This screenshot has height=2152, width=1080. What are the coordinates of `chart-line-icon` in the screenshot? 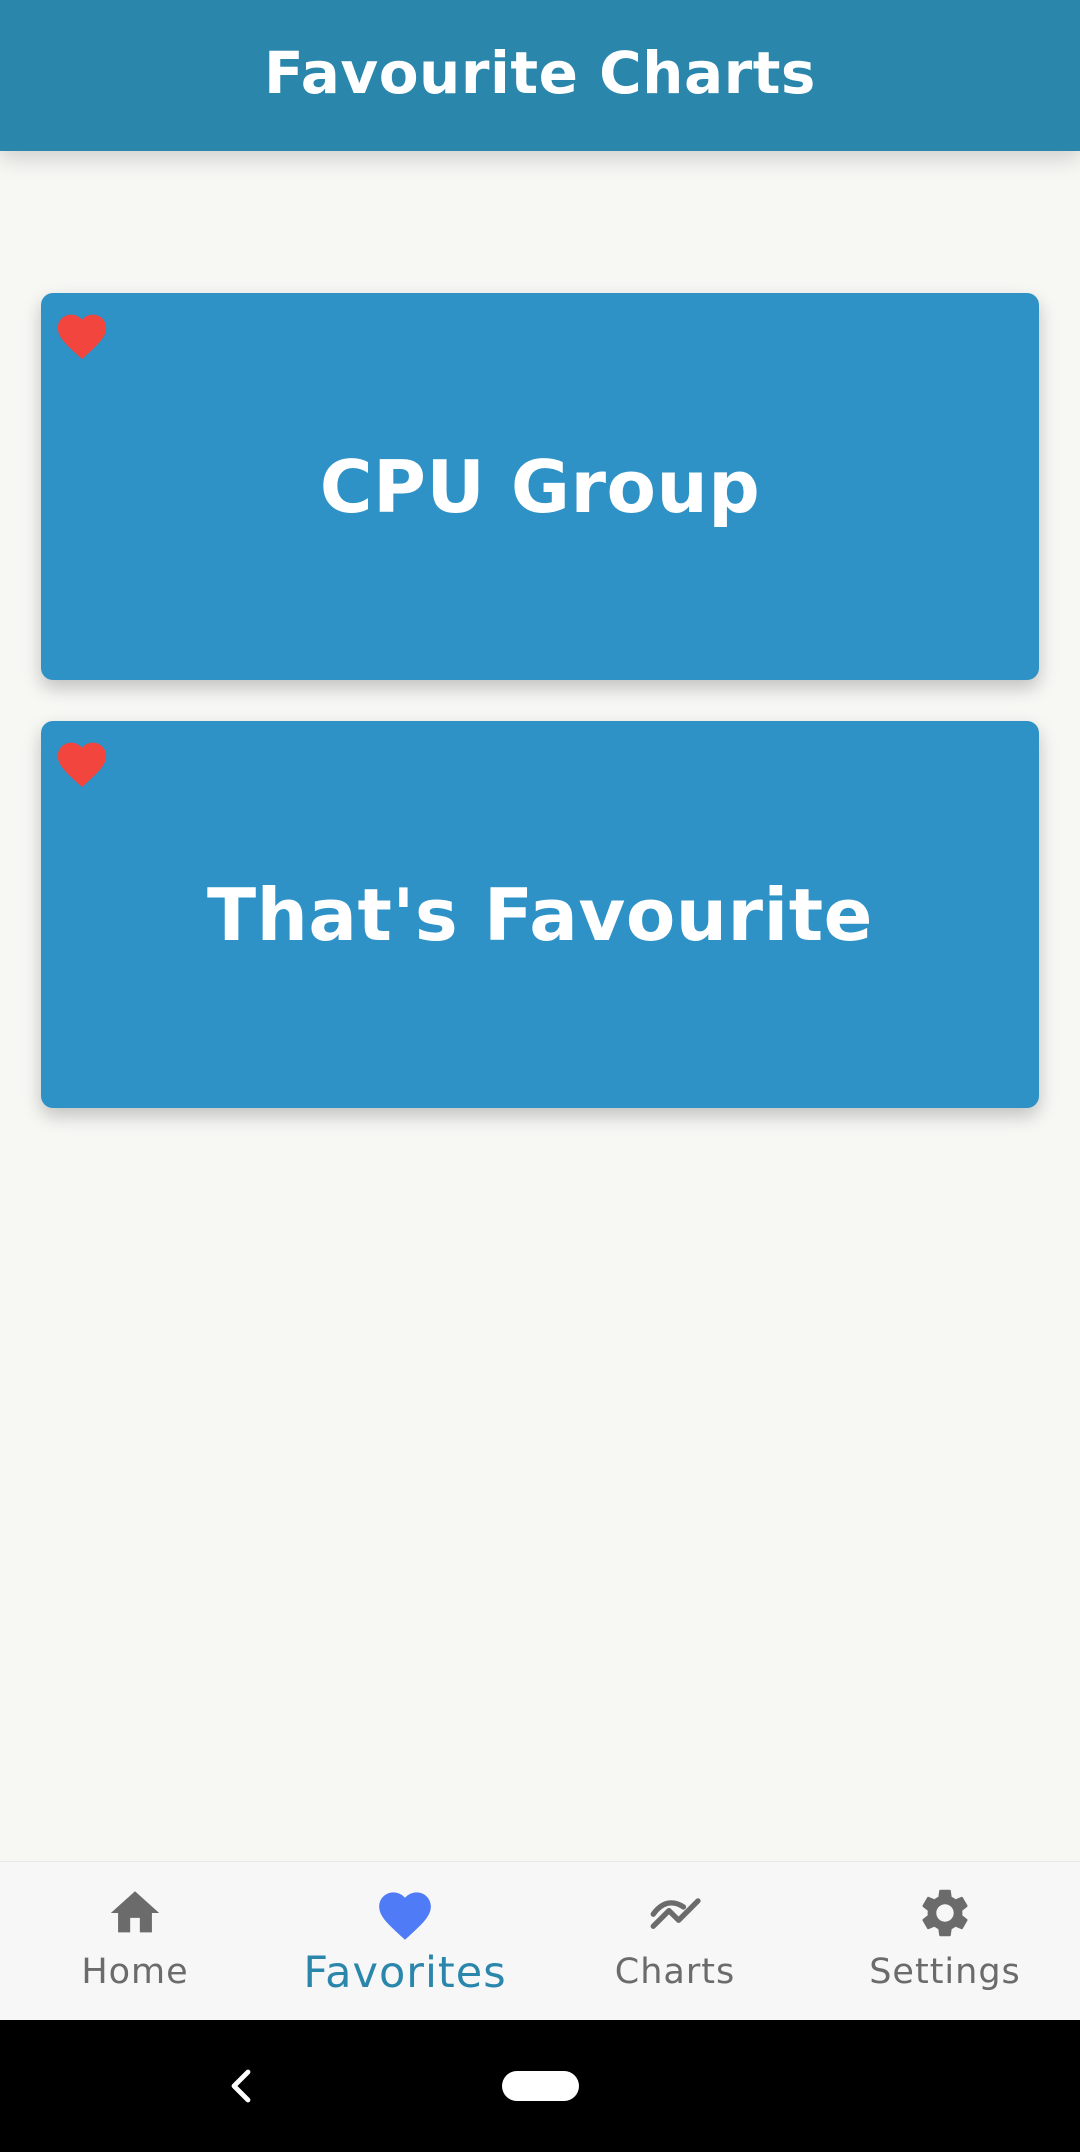 It's located at (675, 1913).